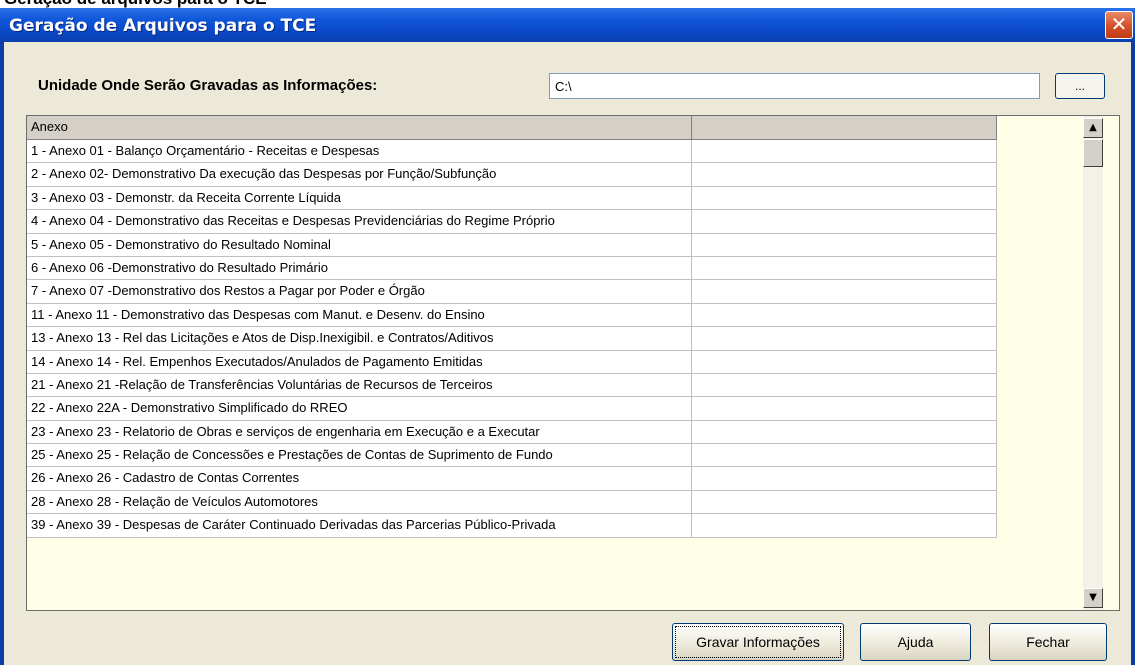  I want to click on scroll-thumb, so click(1093, 153).